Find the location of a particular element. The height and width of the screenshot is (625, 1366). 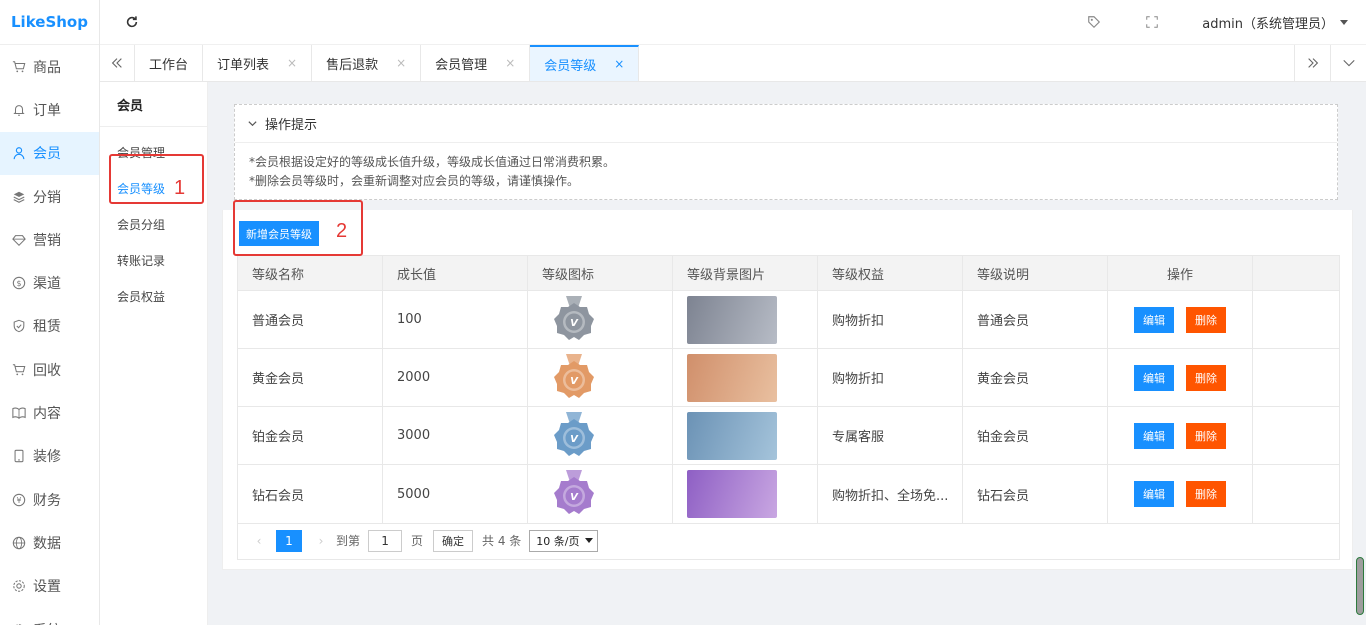

submenu-item: 转账记录 is located at coordinates (153, 260).